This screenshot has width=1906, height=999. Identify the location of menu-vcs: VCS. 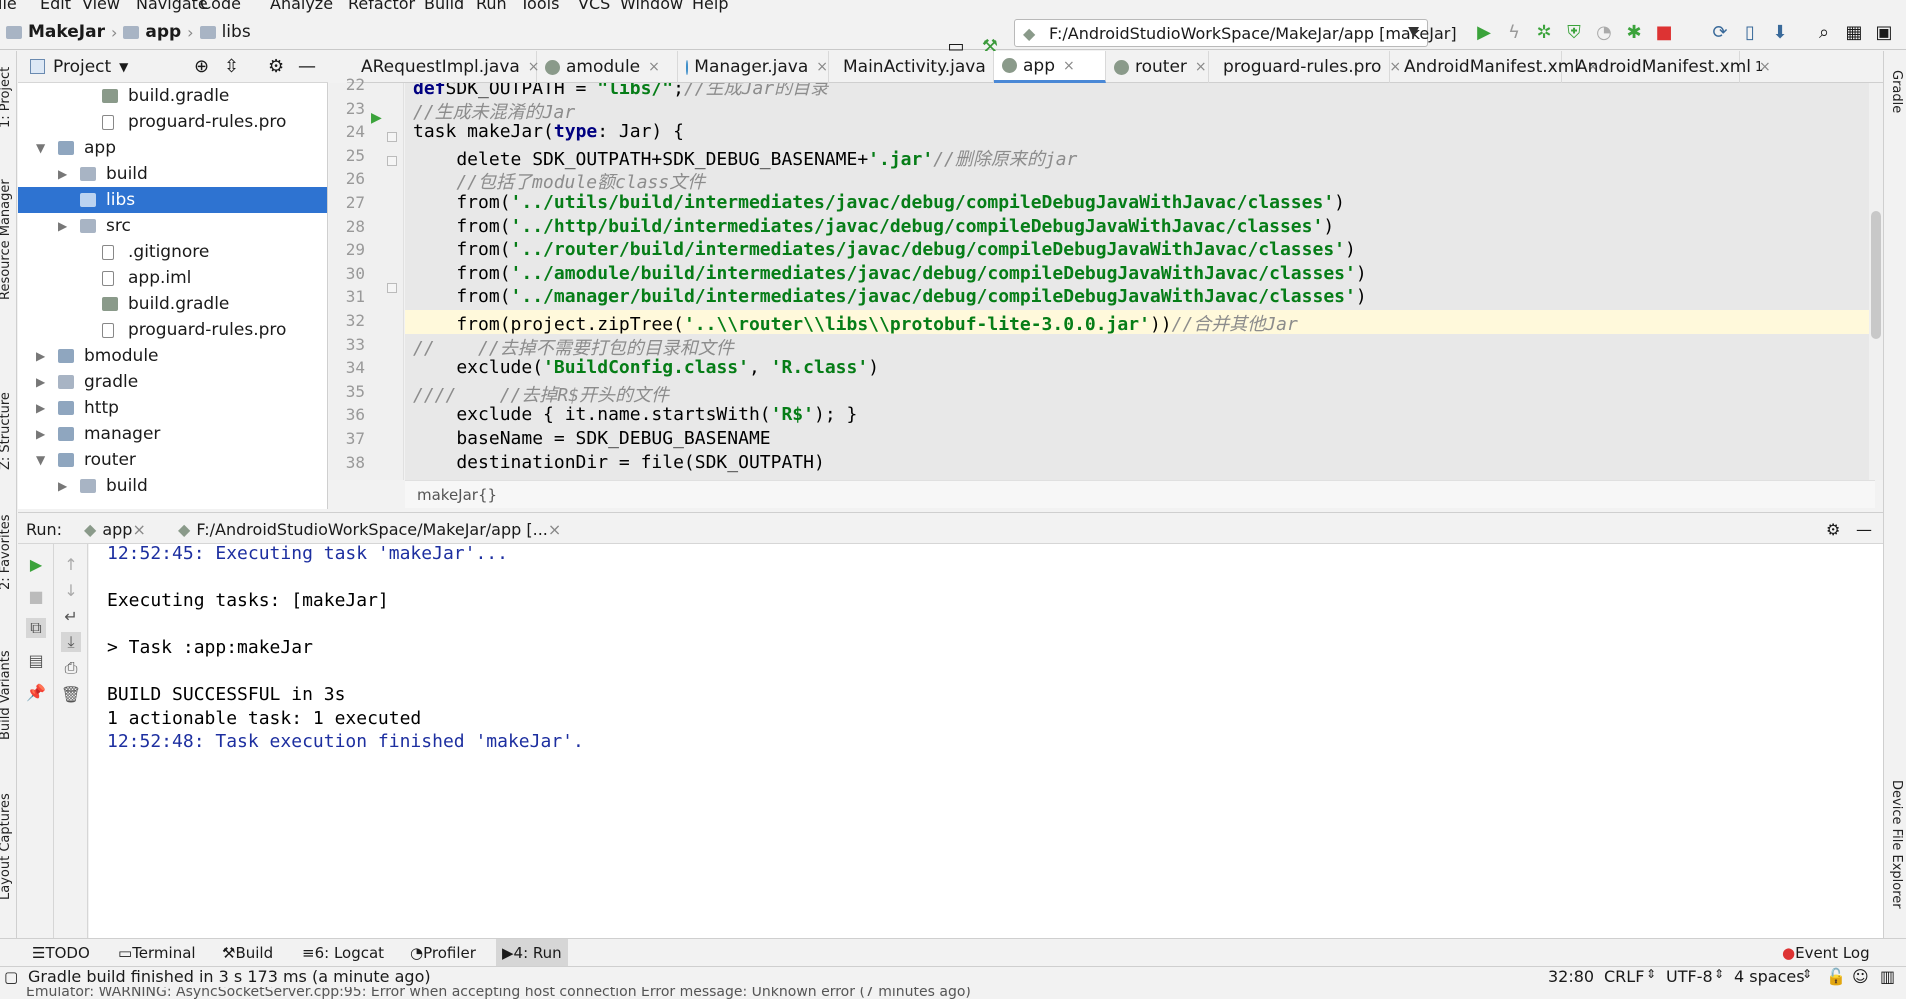
(594, 6).